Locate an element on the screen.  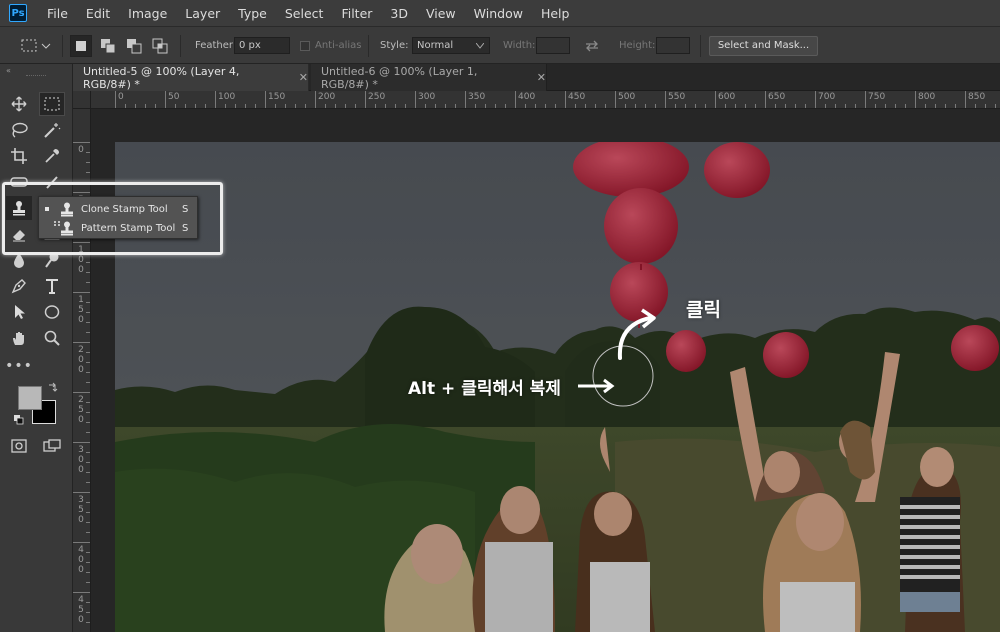
ruler-label: 0 is located at coordinates (81, 150).